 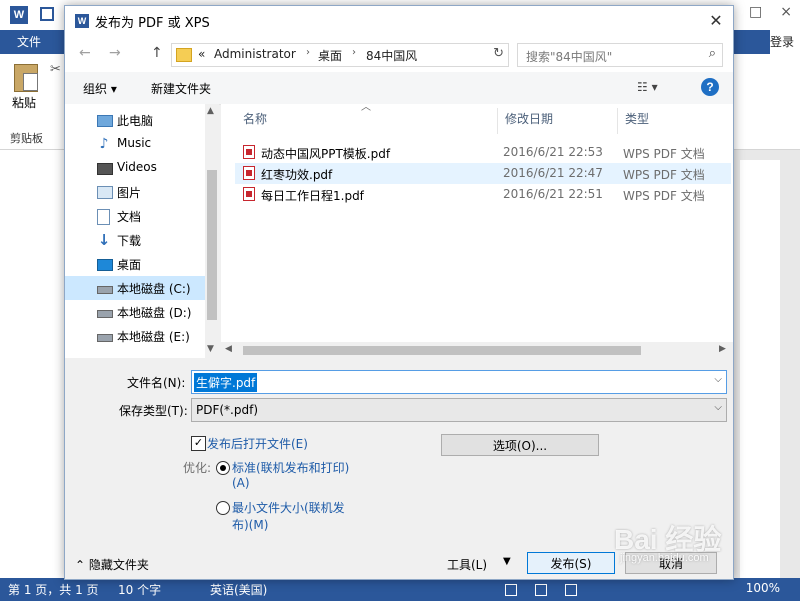 I want to click on file-type: WPS PDF 文档, so click(x=664, y=196).